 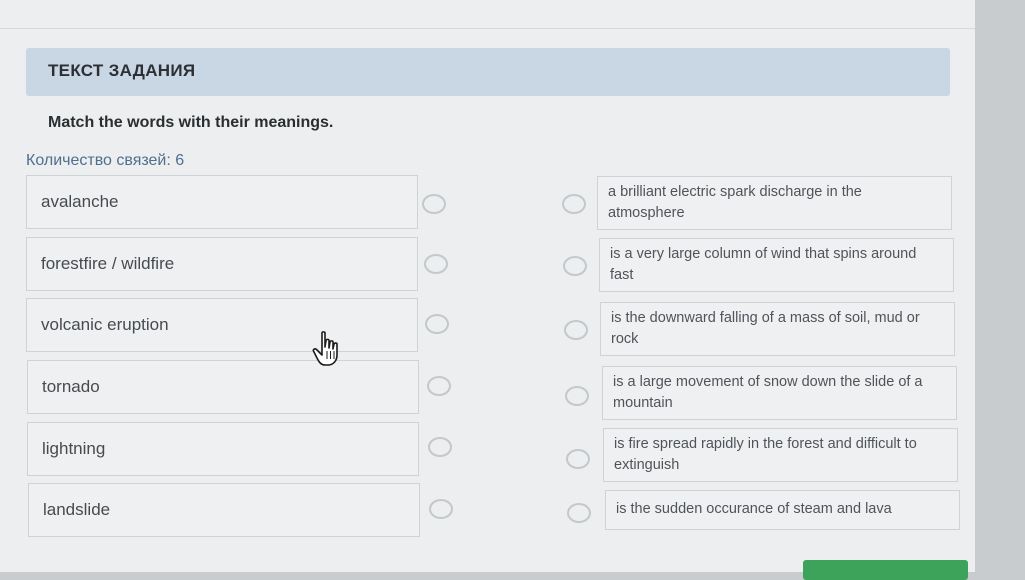 I want to click on submit-button, so click(x=885, y=570).